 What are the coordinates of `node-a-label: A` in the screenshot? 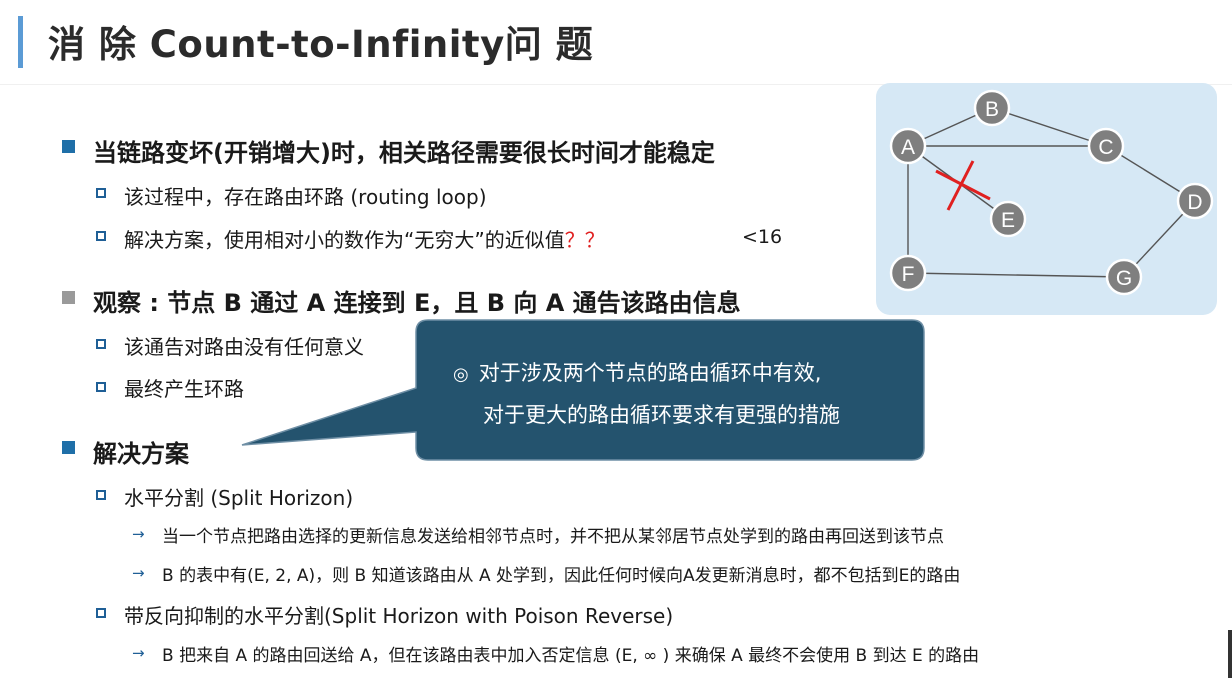 It's located at (908, 147).